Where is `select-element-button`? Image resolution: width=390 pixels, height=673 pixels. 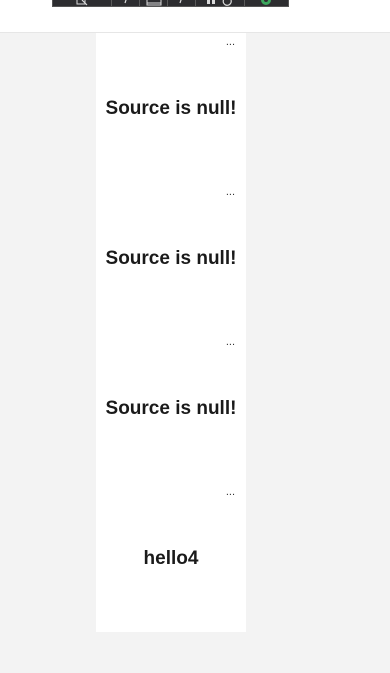
select-element-button is located at coordinates (83, 3).